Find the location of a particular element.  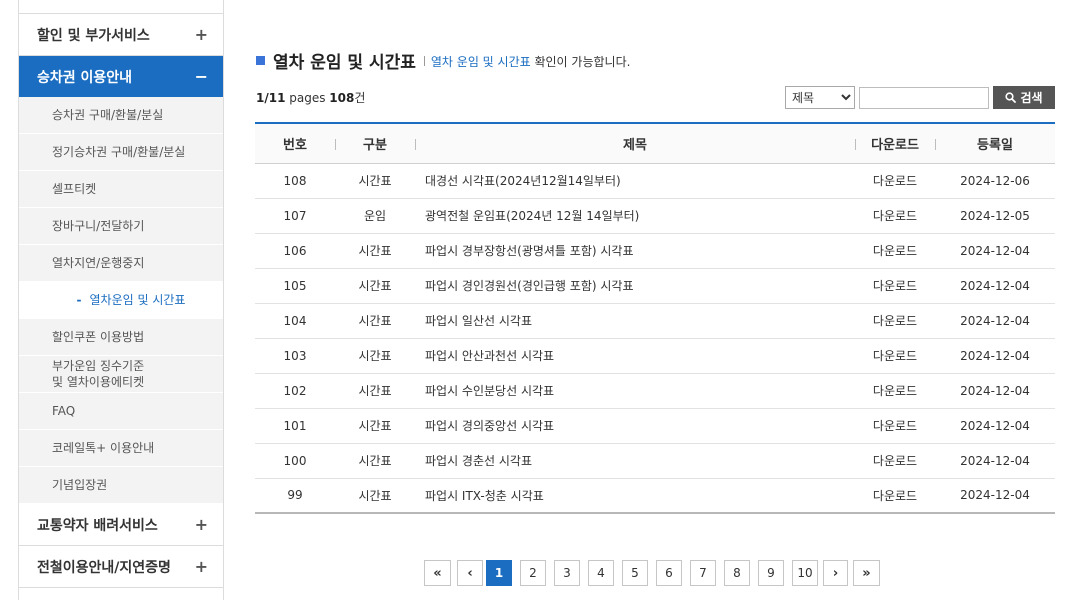

sidebar-item-fares-timetable: - 열차운임 및 시간표 is located at coordinates (121, 300).